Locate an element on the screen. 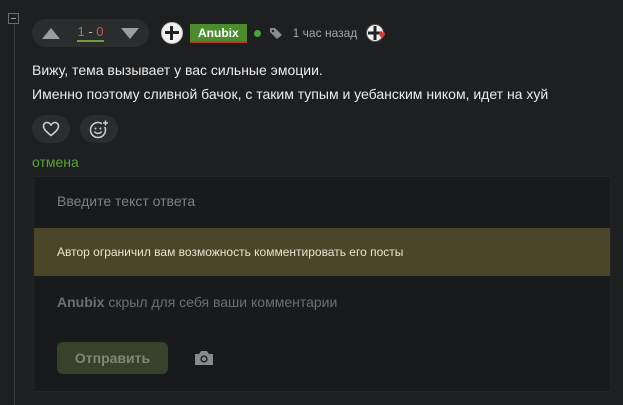 The image size is (623, 405). reaction-bar is located at coordinates (75, 129).